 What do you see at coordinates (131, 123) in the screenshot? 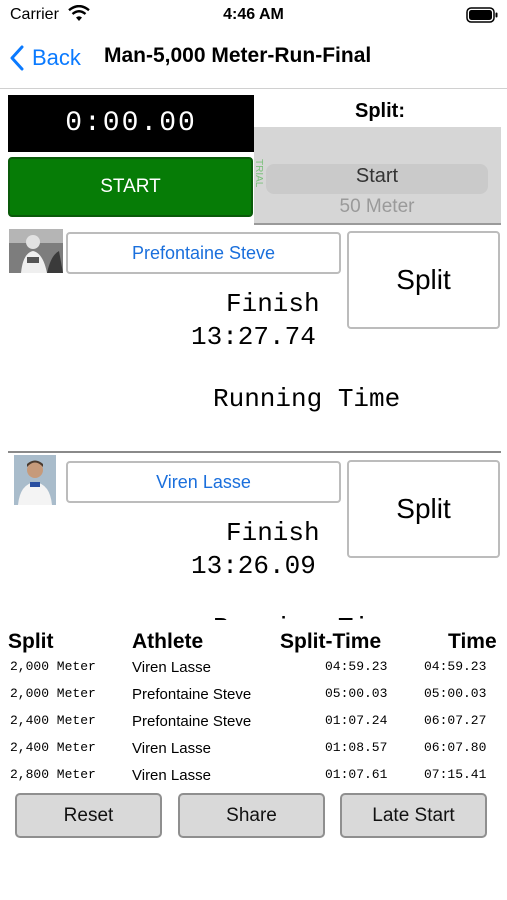
I see `timer-display: 0:00.00` at bounding box center [131, 123].